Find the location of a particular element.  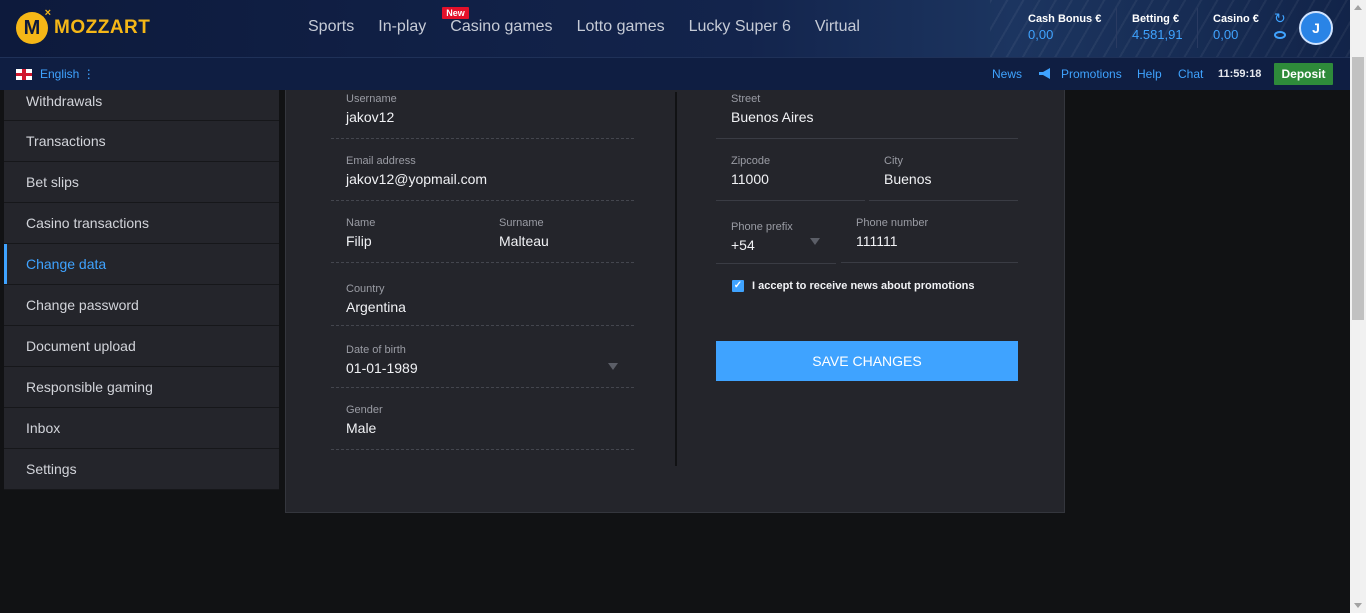

nav-casino-games-label: Casino games is located at coordinates (501, 26).